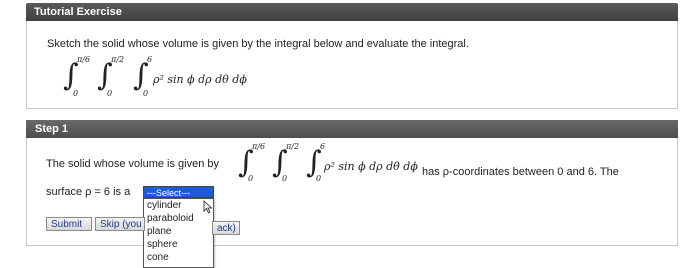 The width and height of the screenshot is (700, 268). Describe the element at coordinates (323, 146) in the screenshot. I see `step-inner-upper-limit: 6` at that location.